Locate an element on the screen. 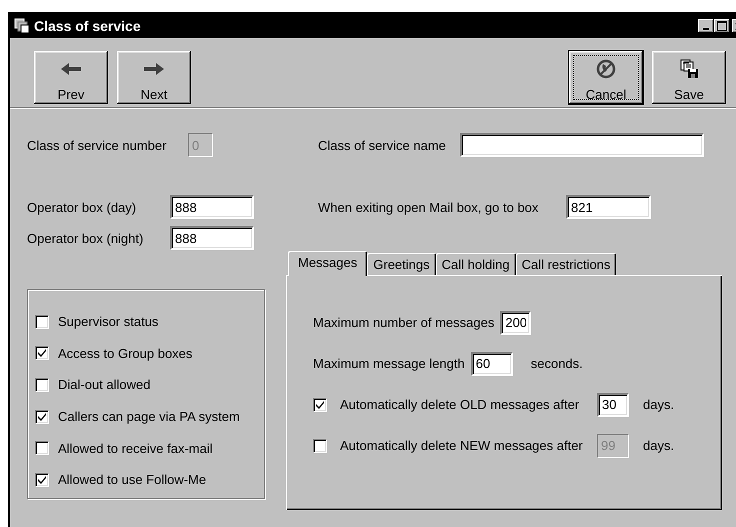 This screenshot has width=736, height=527. minimize-button is located at coordinates (706, 26).